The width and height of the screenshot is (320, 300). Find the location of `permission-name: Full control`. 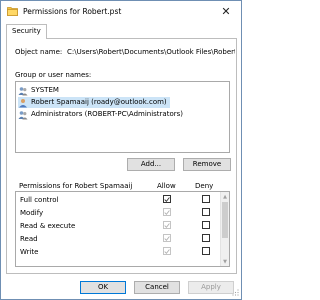

permission-name: Full control is located at coordinates (39, 200).